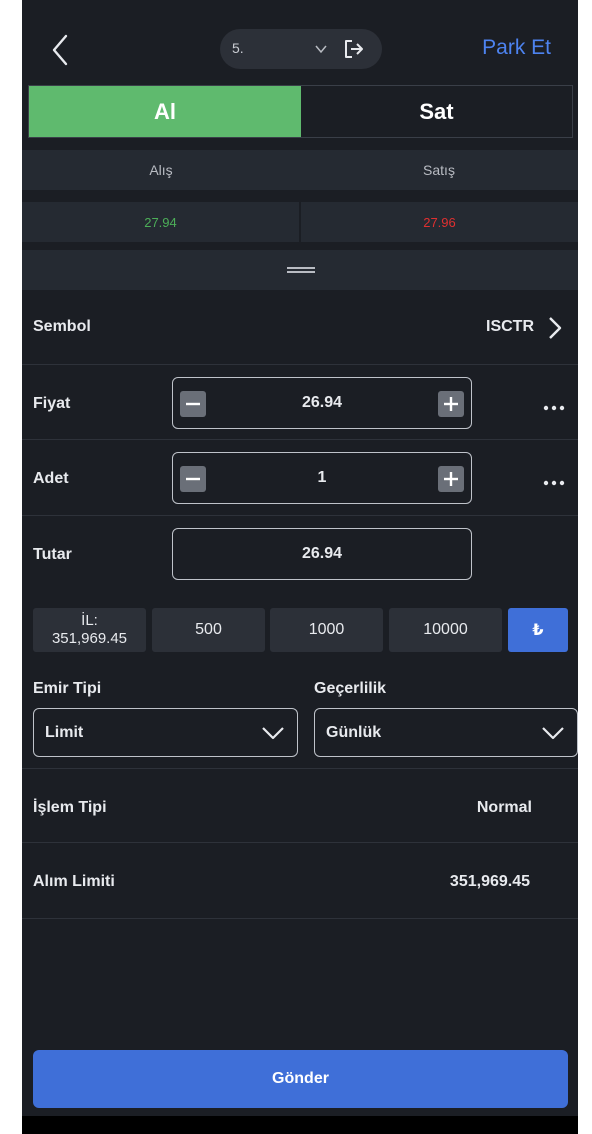 The height and width of the screenshot is (1134, 592). Describe the element at coordinates (300, 1079) in the screenshot. I see `submit-button: Gönder` at that location.